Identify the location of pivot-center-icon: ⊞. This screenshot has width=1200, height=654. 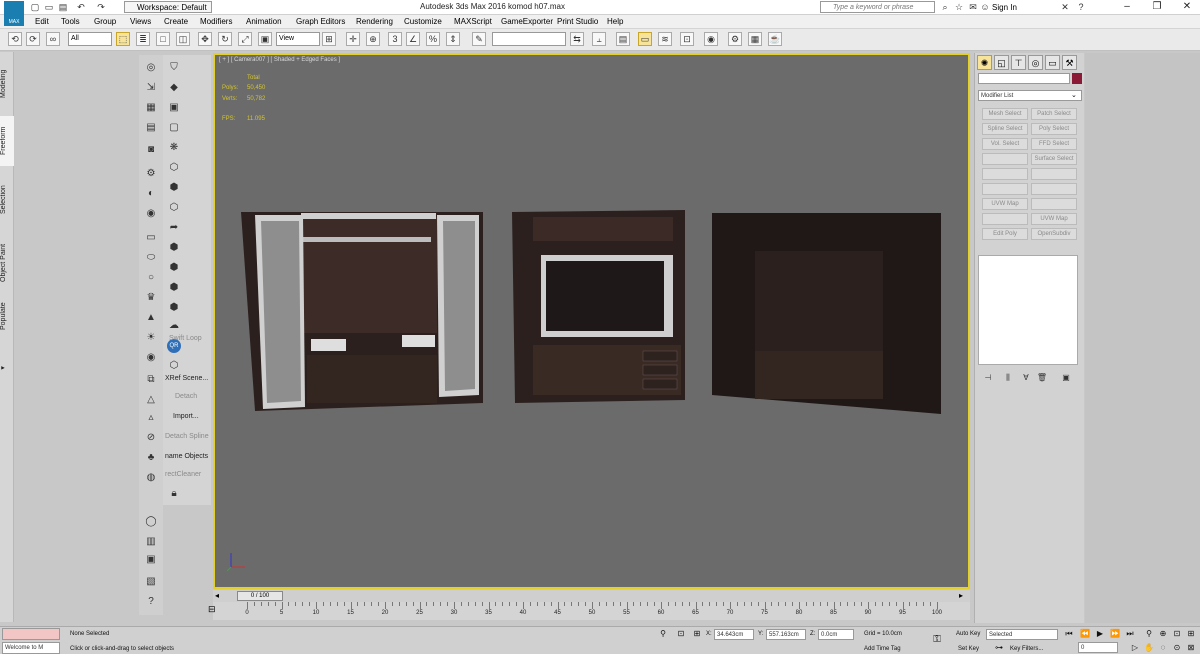
(329, 39).